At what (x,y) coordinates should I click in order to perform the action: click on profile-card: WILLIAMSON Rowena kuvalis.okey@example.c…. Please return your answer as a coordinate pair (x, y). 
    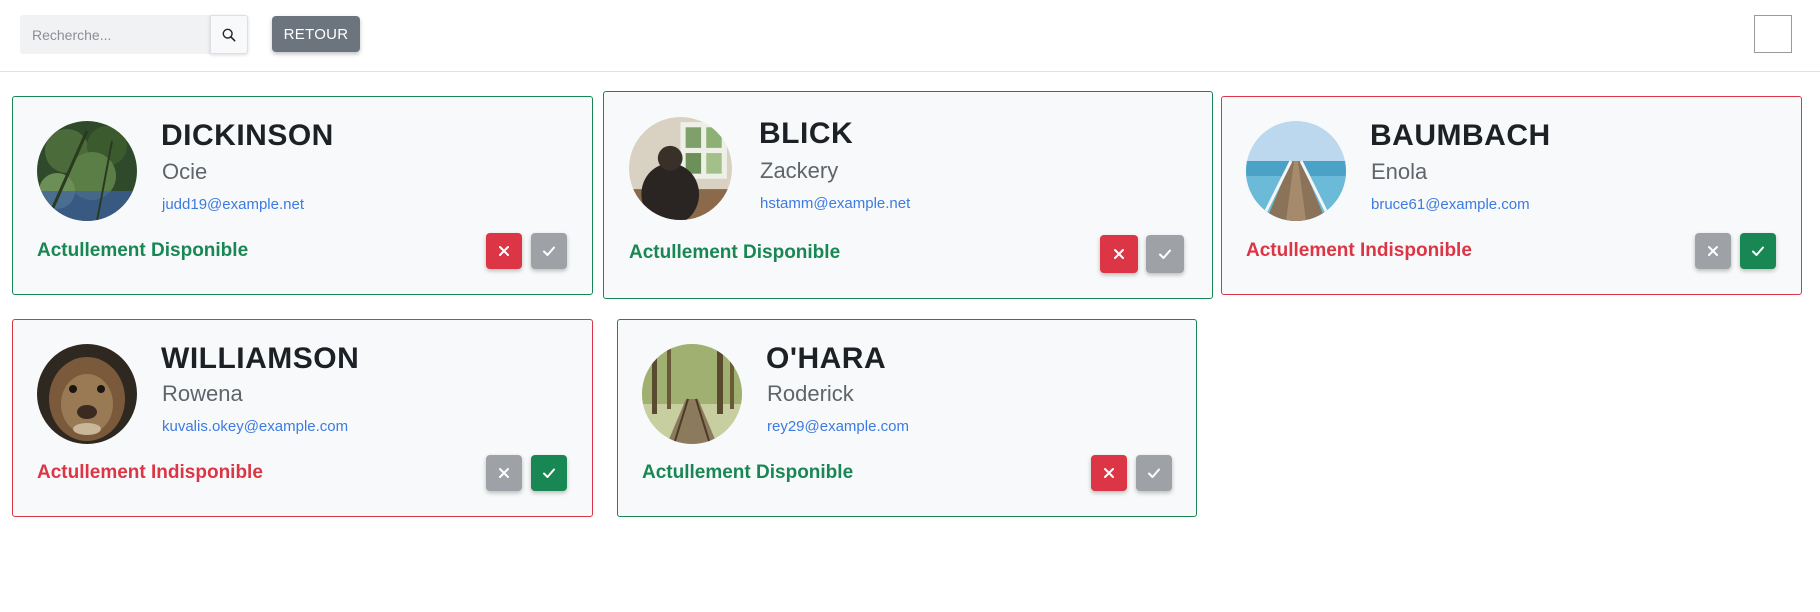
    Looking at the image, I should click on (302, 418).